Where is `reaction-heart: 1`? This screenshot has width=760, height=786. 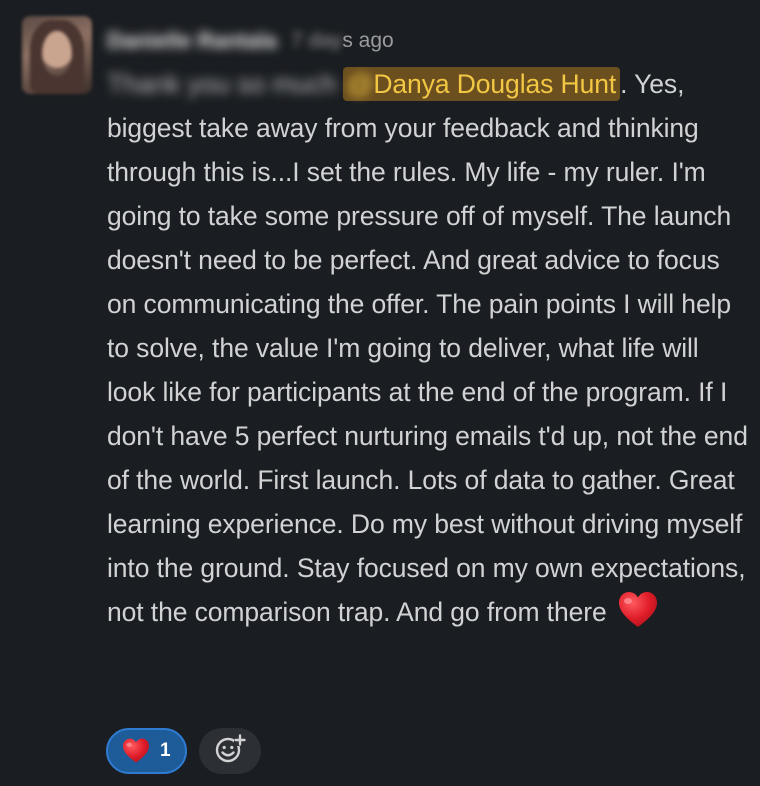
reaction-heart: 1 is located at coordinates (146, 751).